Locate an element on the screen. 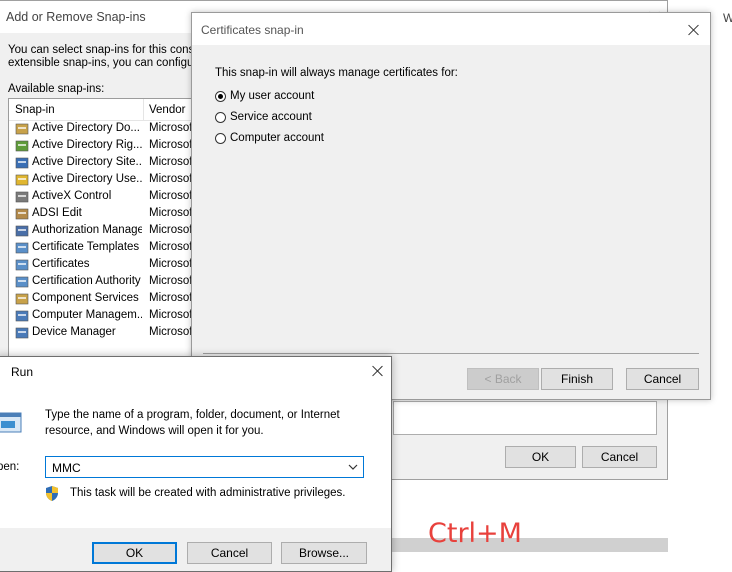 This screenshot has width=732, height=572. list-header: Snap-in Vendor is located at coordinates (103, 110).